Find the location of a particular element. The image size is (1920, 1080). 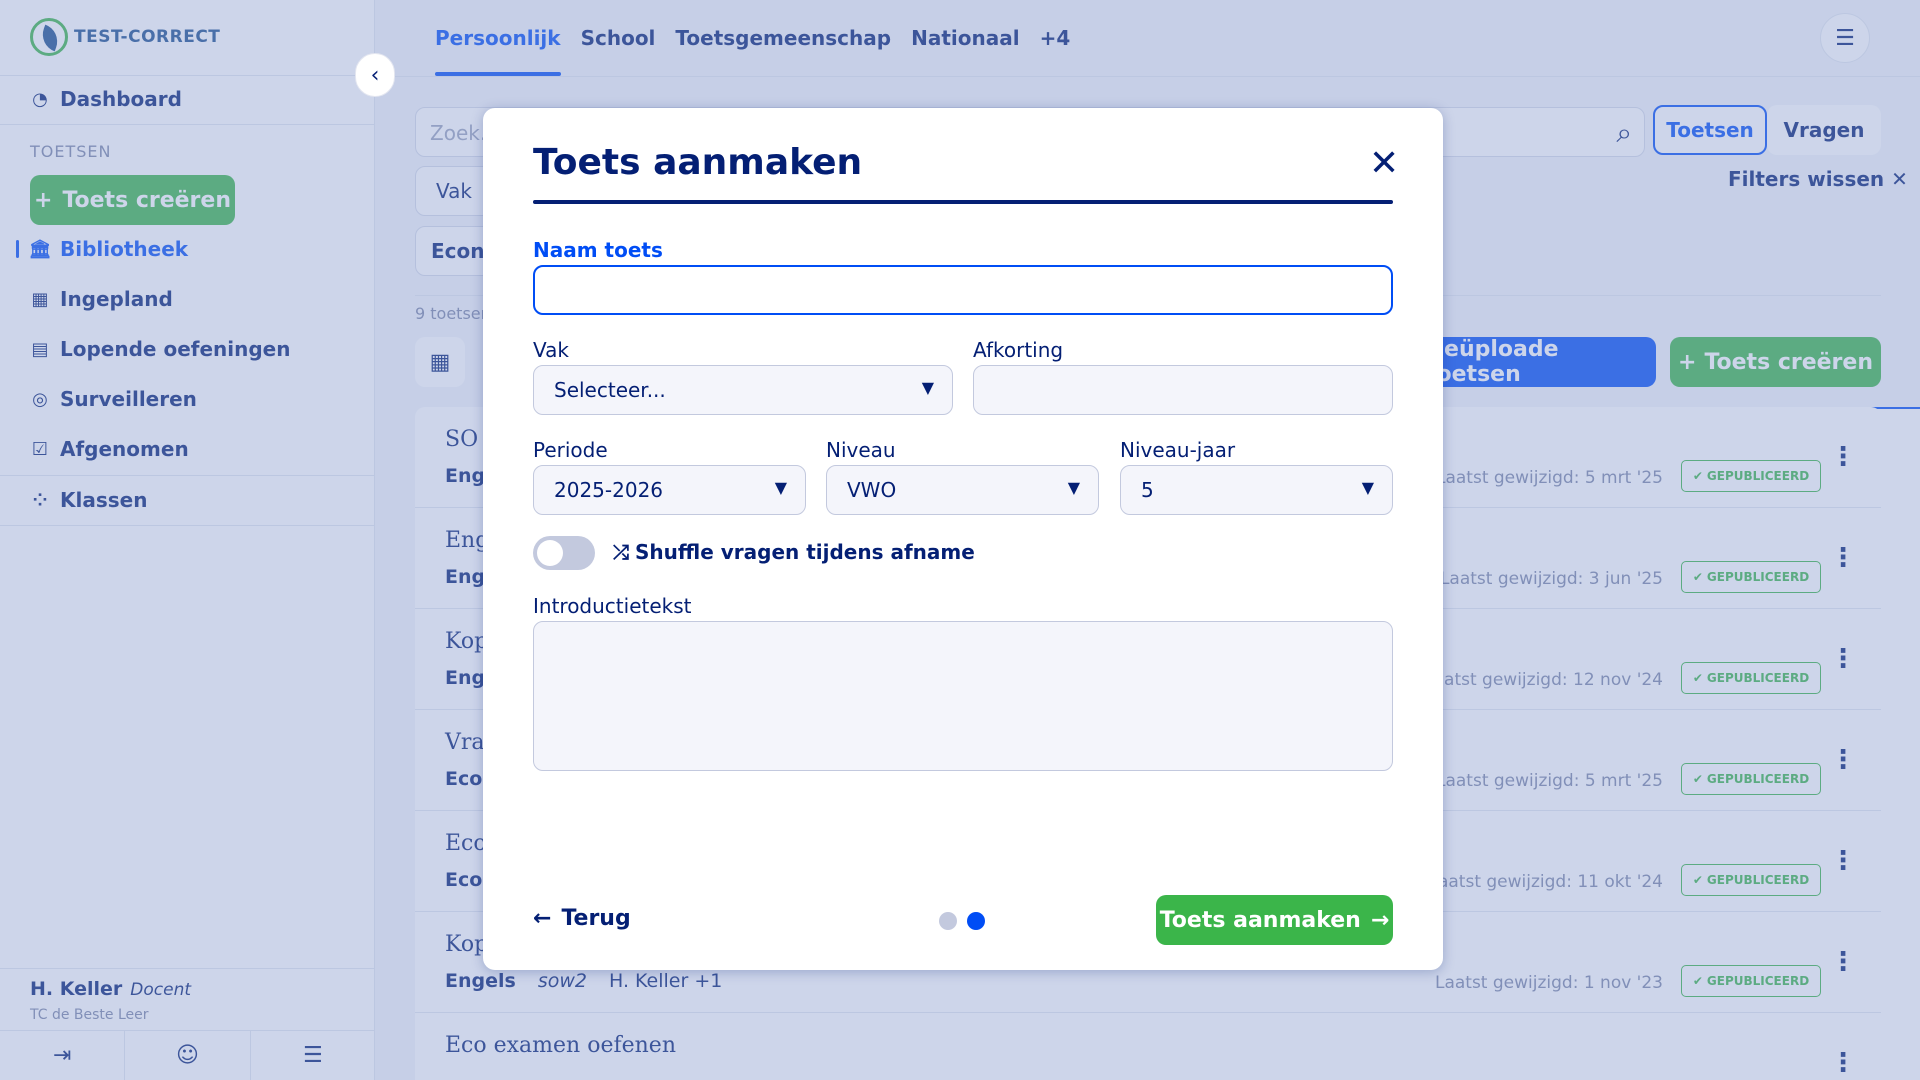

select-value: VWO is located at coordinates (872, 490).